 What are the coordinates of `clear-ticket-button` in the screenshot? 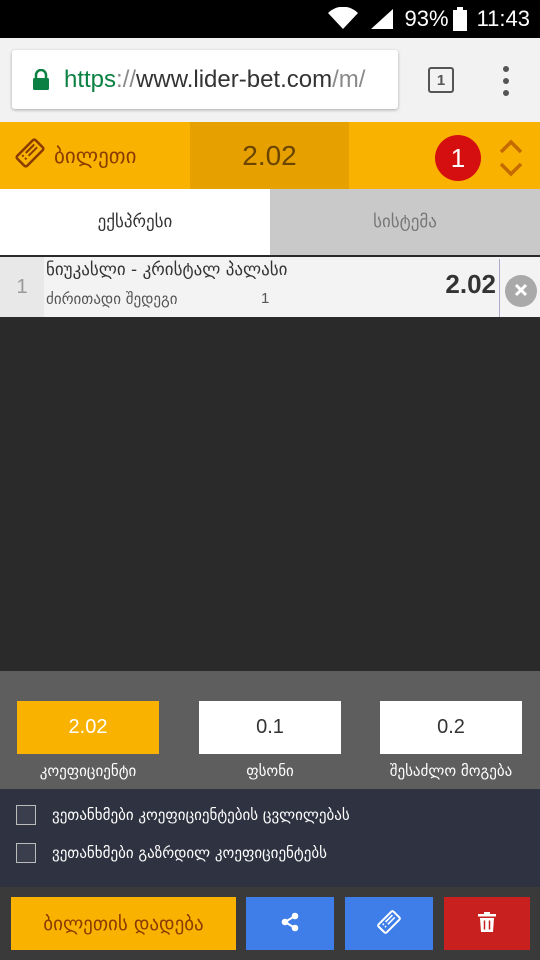 It's located at (487, 923).